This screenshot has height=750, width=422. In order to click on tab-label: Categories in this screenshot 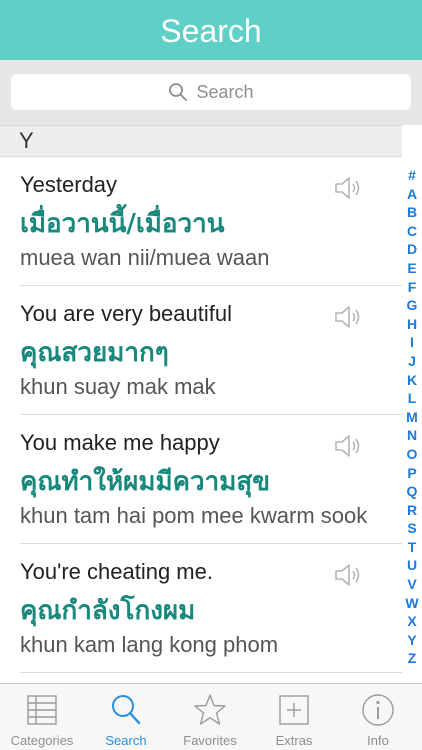, I will do `click(42, 740)`.